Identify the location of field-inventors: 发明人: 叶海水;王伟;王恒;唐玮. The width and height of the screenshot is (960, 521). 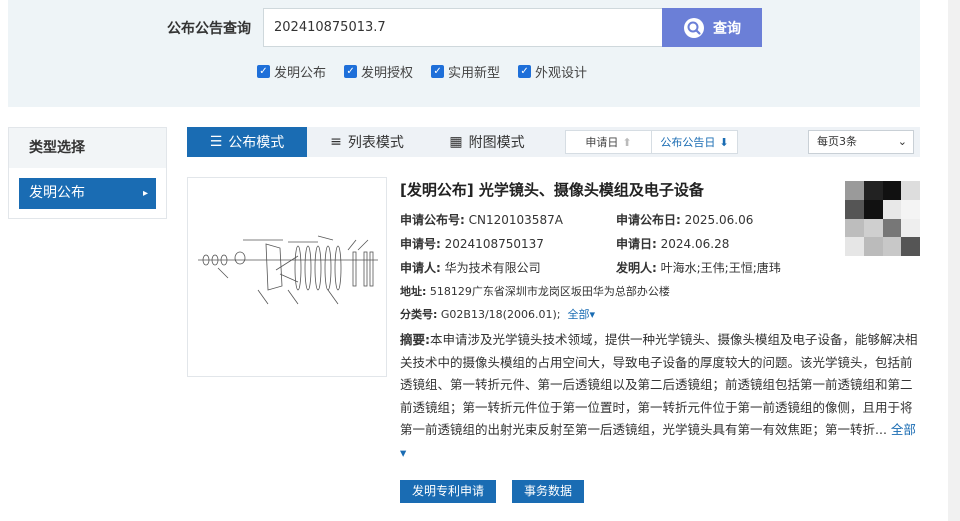
(698, 267).